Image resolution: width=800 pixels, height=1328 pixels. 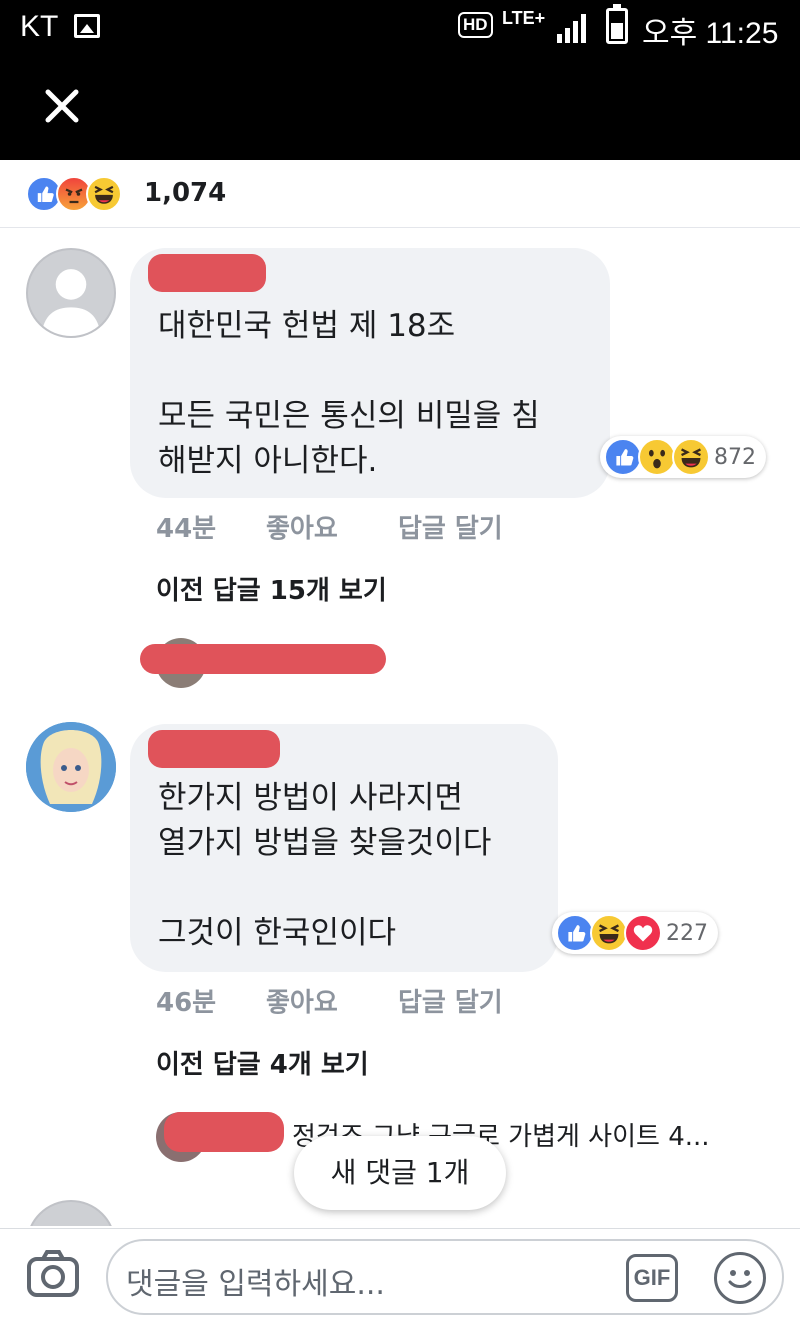 What do you see at coordinates (325, 865) in the screenshot?
I see `comment-text: 한가지 방법이 사라지면 열가지 방법을 찾을것이다 그것이 한국인이다` at bounding box center [325, 865].